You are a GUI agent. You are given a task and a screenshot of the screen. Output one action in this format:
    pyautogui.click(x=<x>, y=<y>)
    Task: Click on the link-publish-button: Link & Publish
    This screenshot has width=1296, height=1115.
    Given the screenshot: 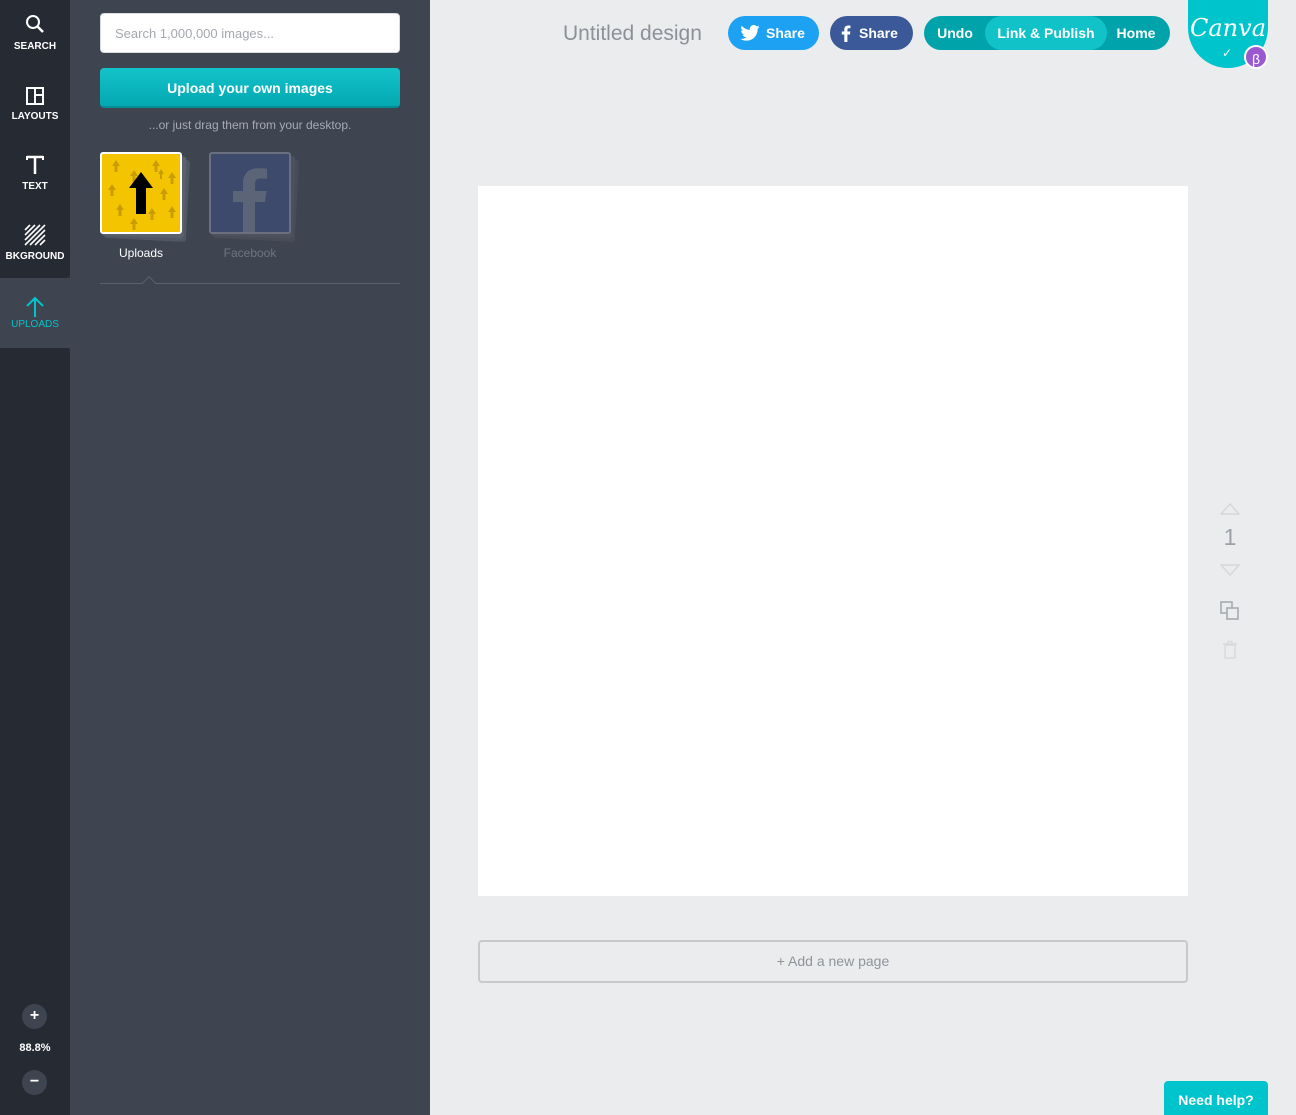 What is the action you would take?
    pyautogui.click(x=1046, y=33)
    